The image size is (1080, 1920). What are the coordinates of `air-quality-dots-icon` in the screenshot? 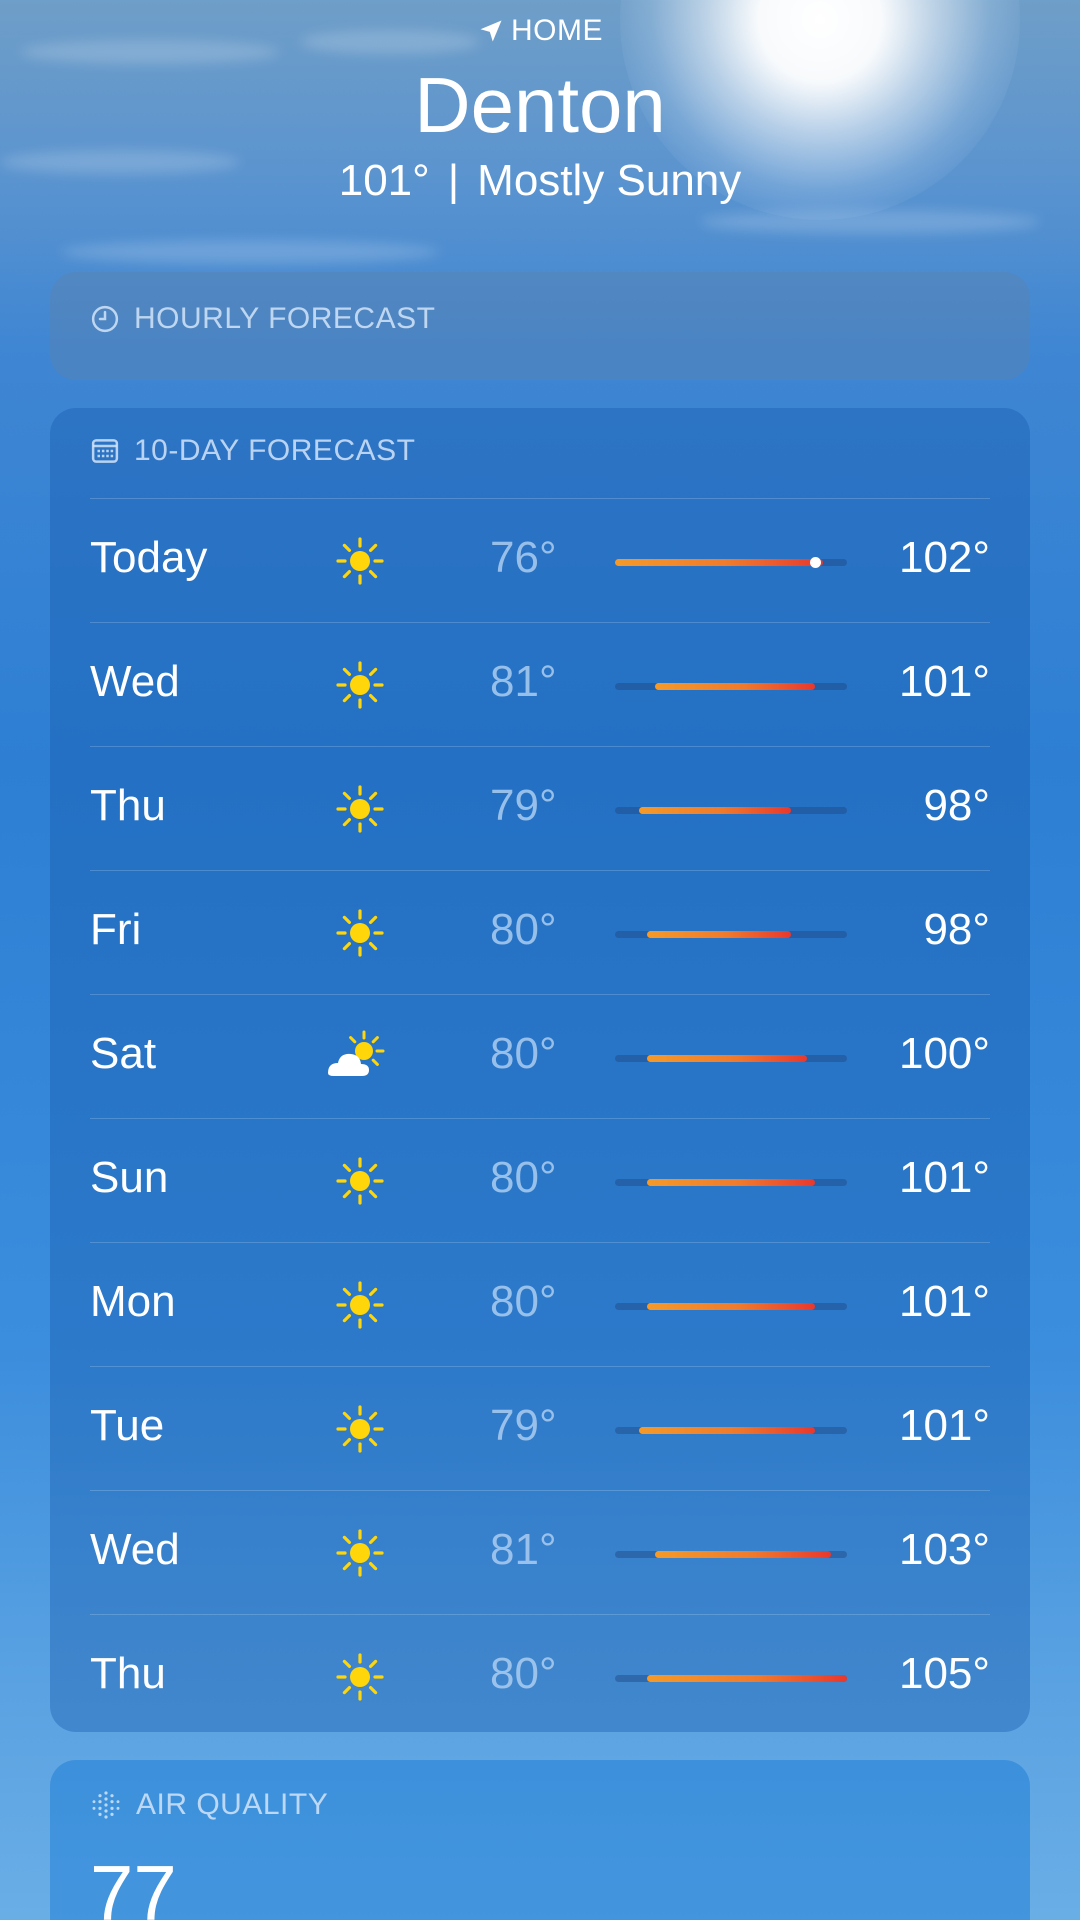 It's located at (106, 1805).